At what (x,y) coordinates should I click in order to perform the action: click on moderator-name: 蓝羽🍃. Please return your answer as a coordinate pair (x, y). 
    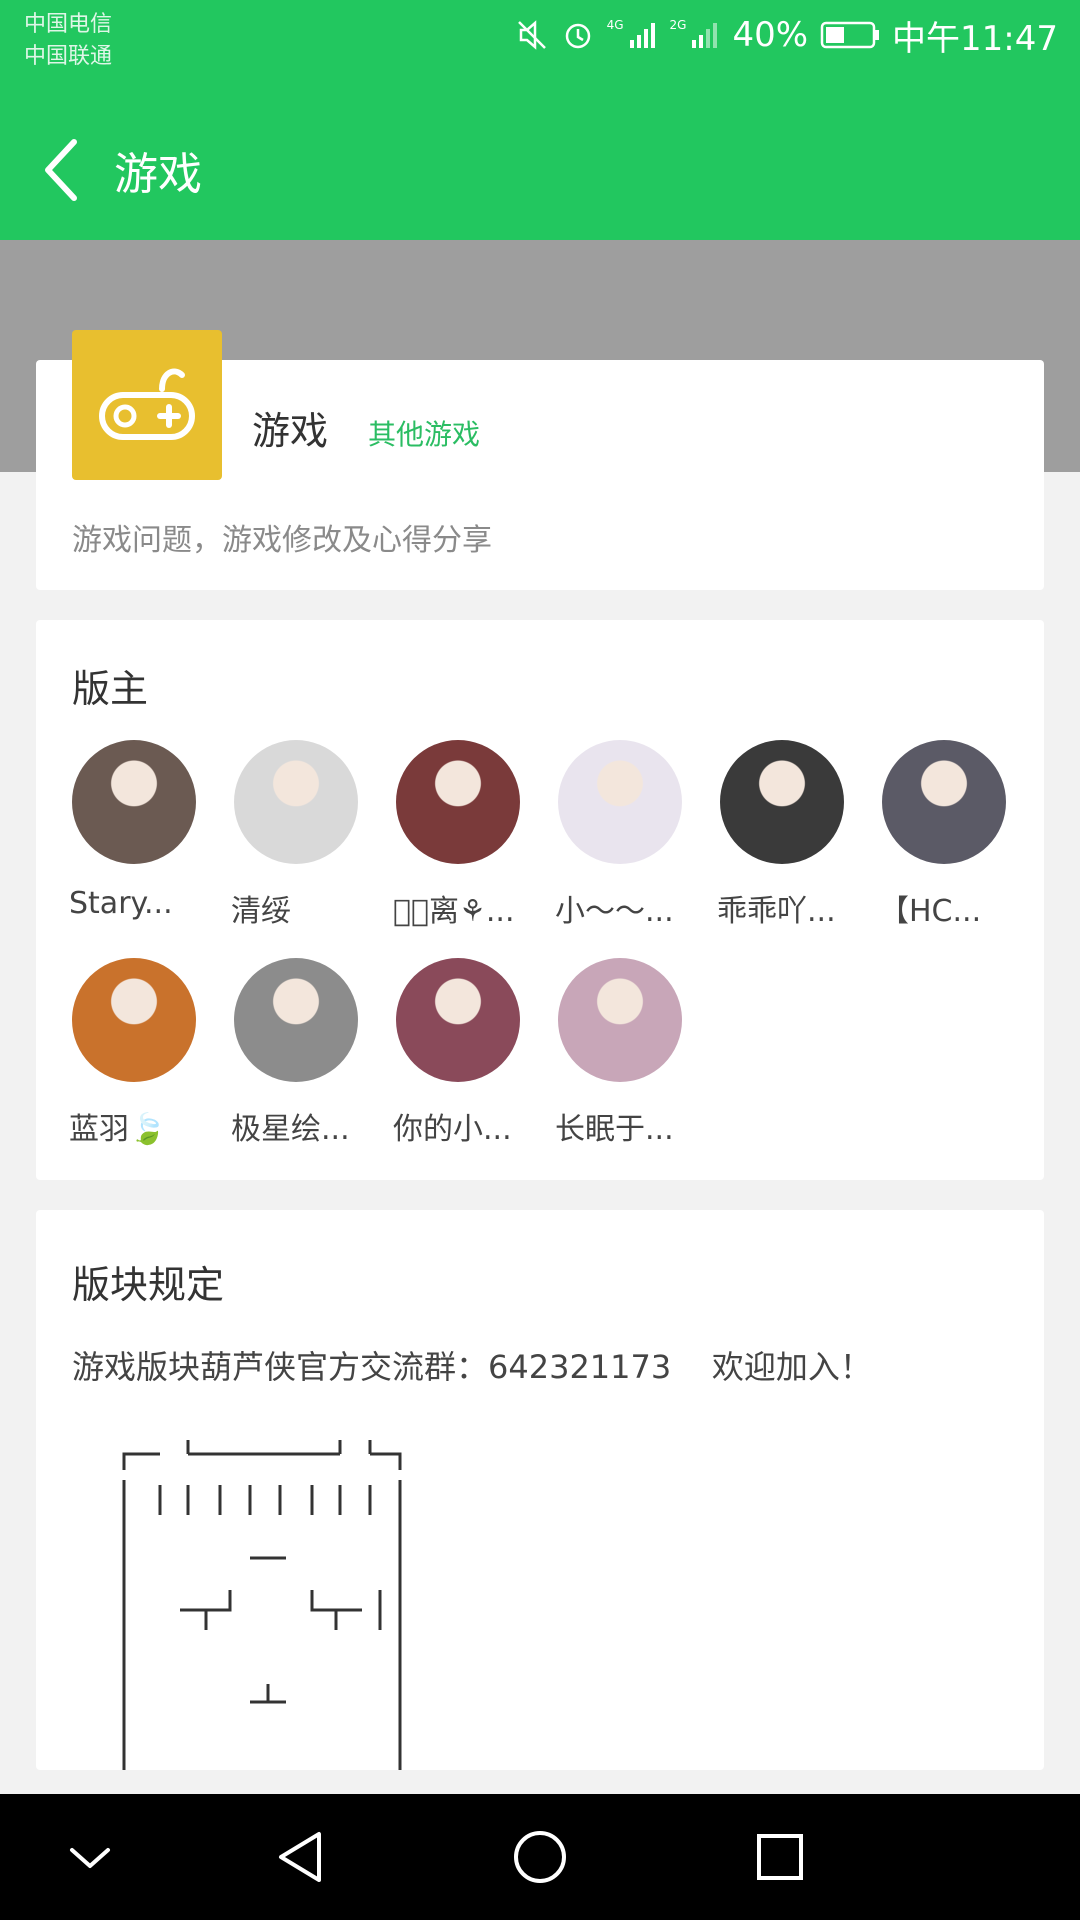
    Looking at the image, I should click on (118, 1129).